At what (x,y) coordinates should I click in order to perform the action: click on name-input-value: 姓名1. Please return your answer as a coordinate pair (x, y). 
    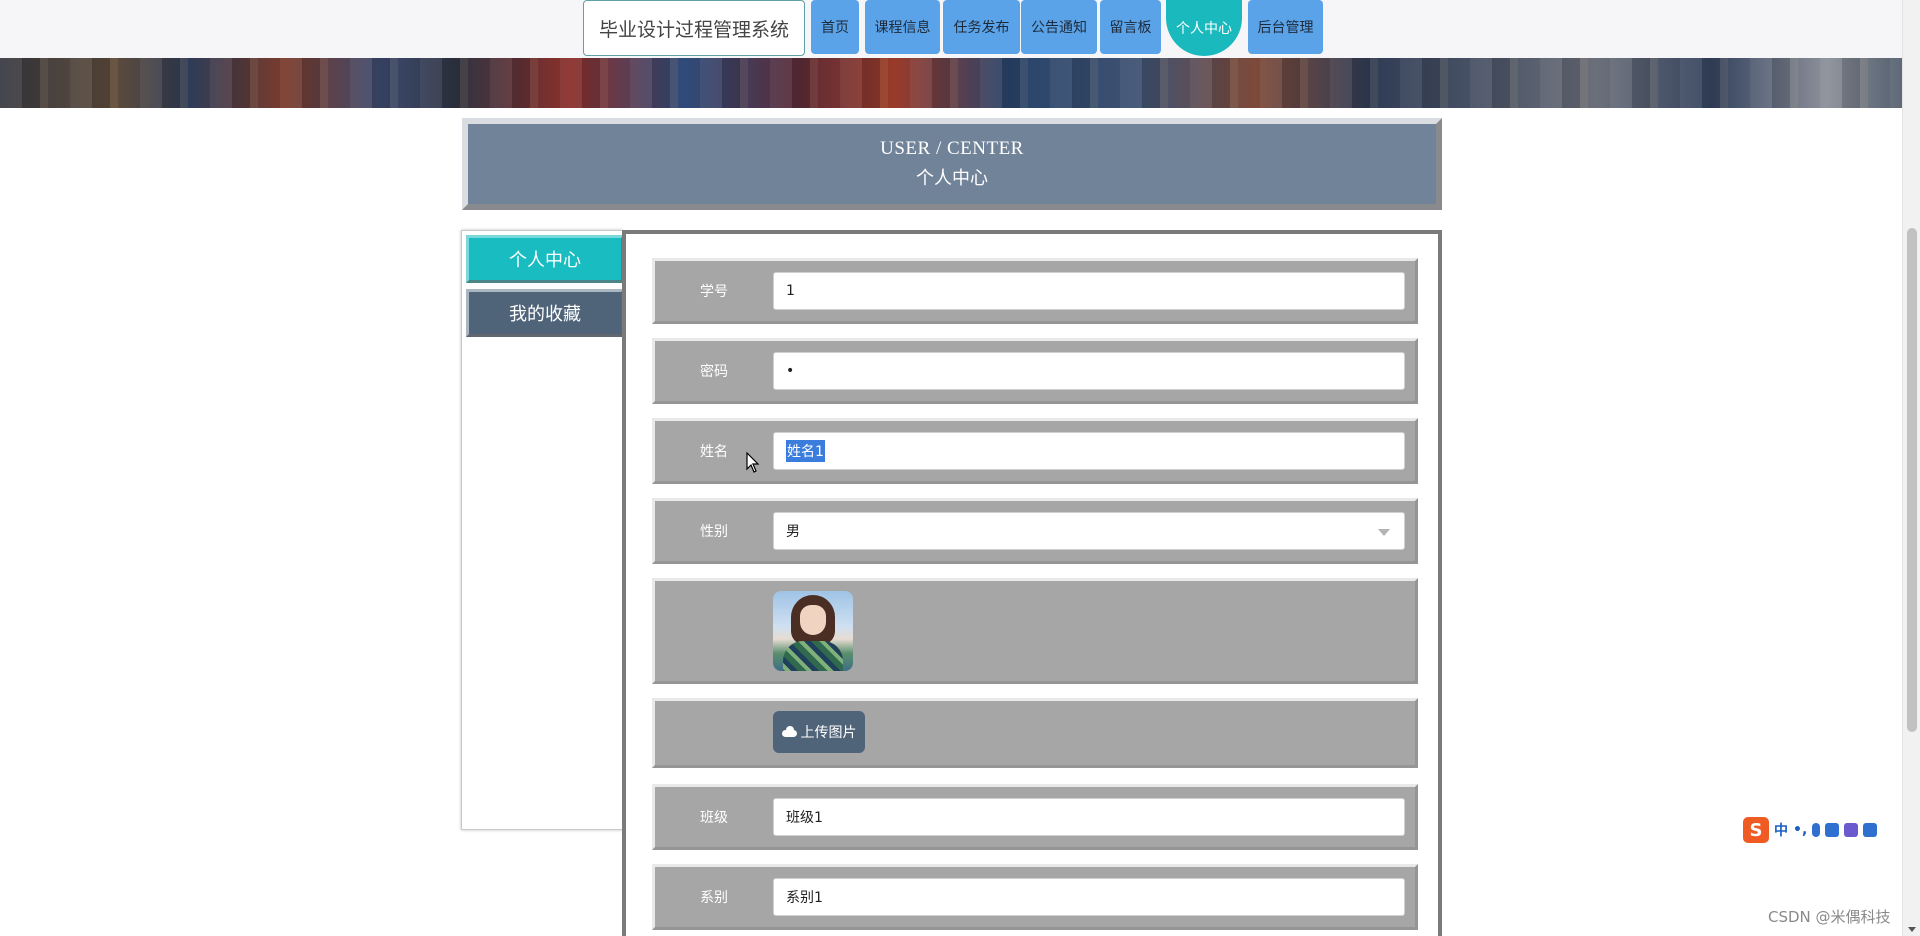
    Looking at the image, I should click on (805, 451).